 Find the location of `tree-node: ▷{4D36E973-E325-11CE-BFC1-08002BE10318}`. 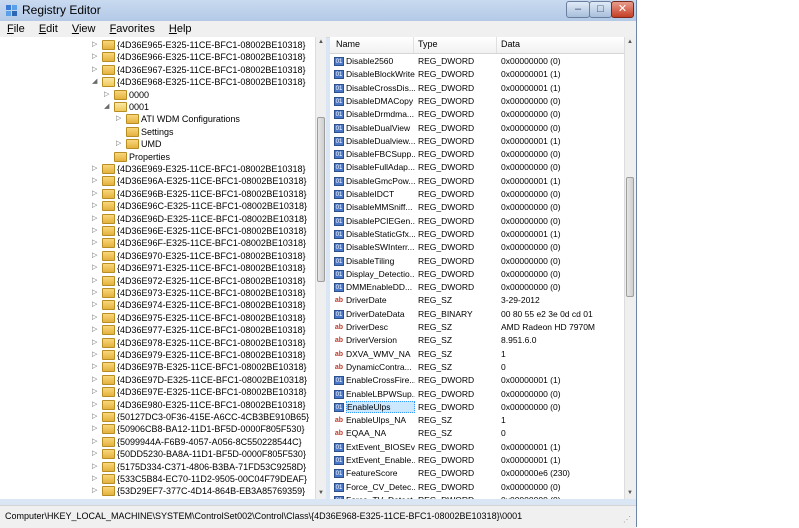

tree-node: ▷{4D36E973-E325-11CE-BFC1-08002BE10318} is located at coordinates (157, 293).